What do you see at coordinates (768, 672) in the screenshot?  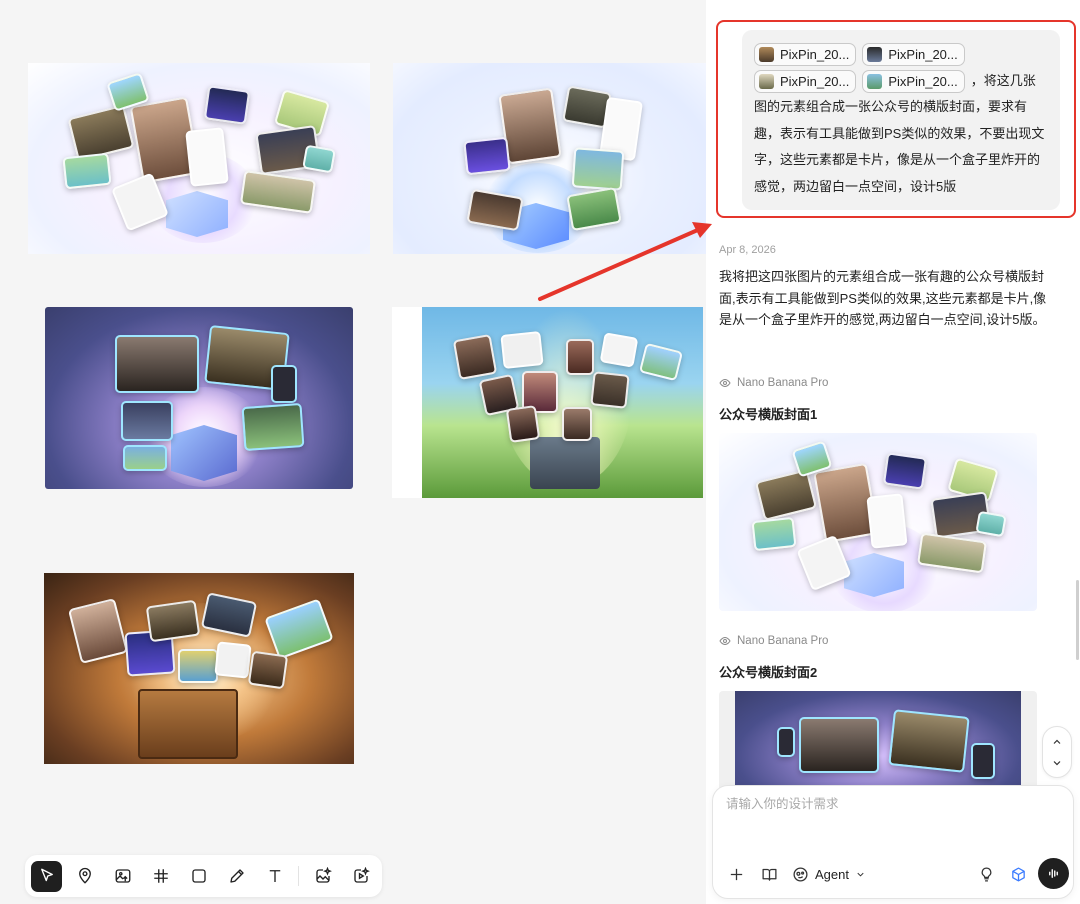 I see `result-title-2: 公众号横版封面2` at bounding box center [768, 672].